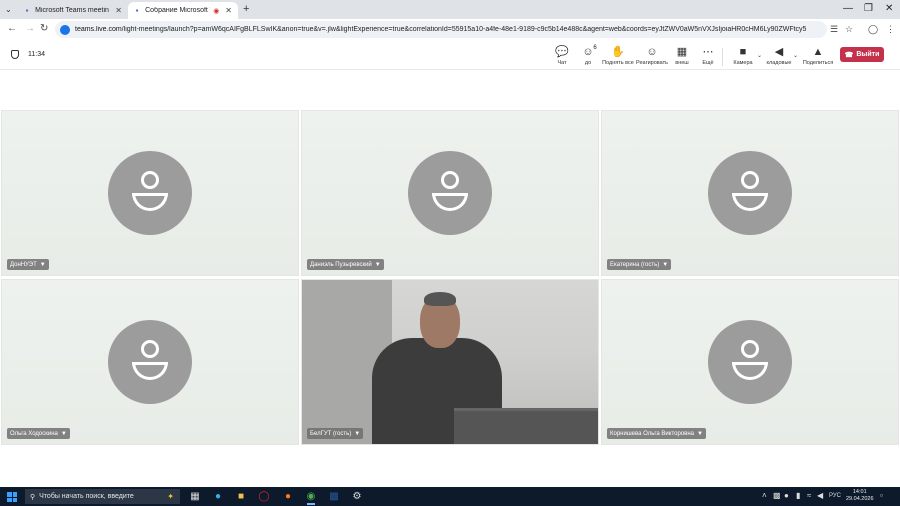 The height and width of the screenshot is (506, 900). I want to click on emoji-icon: ☺, so click(652, 51).